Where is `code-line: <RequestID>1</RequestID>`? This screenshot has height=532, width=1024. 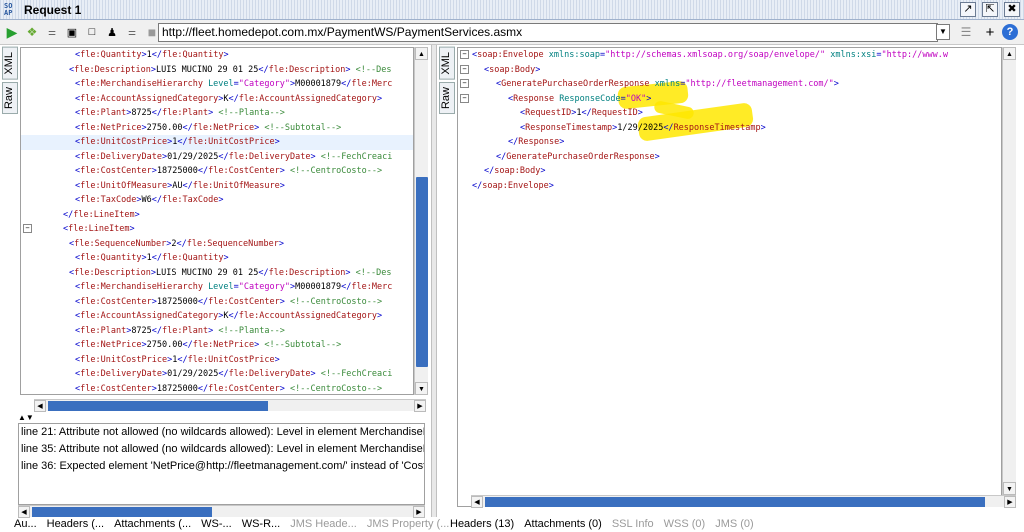 code-line: <RequestID>1</RequestID> is located at coordinates (729, 113).